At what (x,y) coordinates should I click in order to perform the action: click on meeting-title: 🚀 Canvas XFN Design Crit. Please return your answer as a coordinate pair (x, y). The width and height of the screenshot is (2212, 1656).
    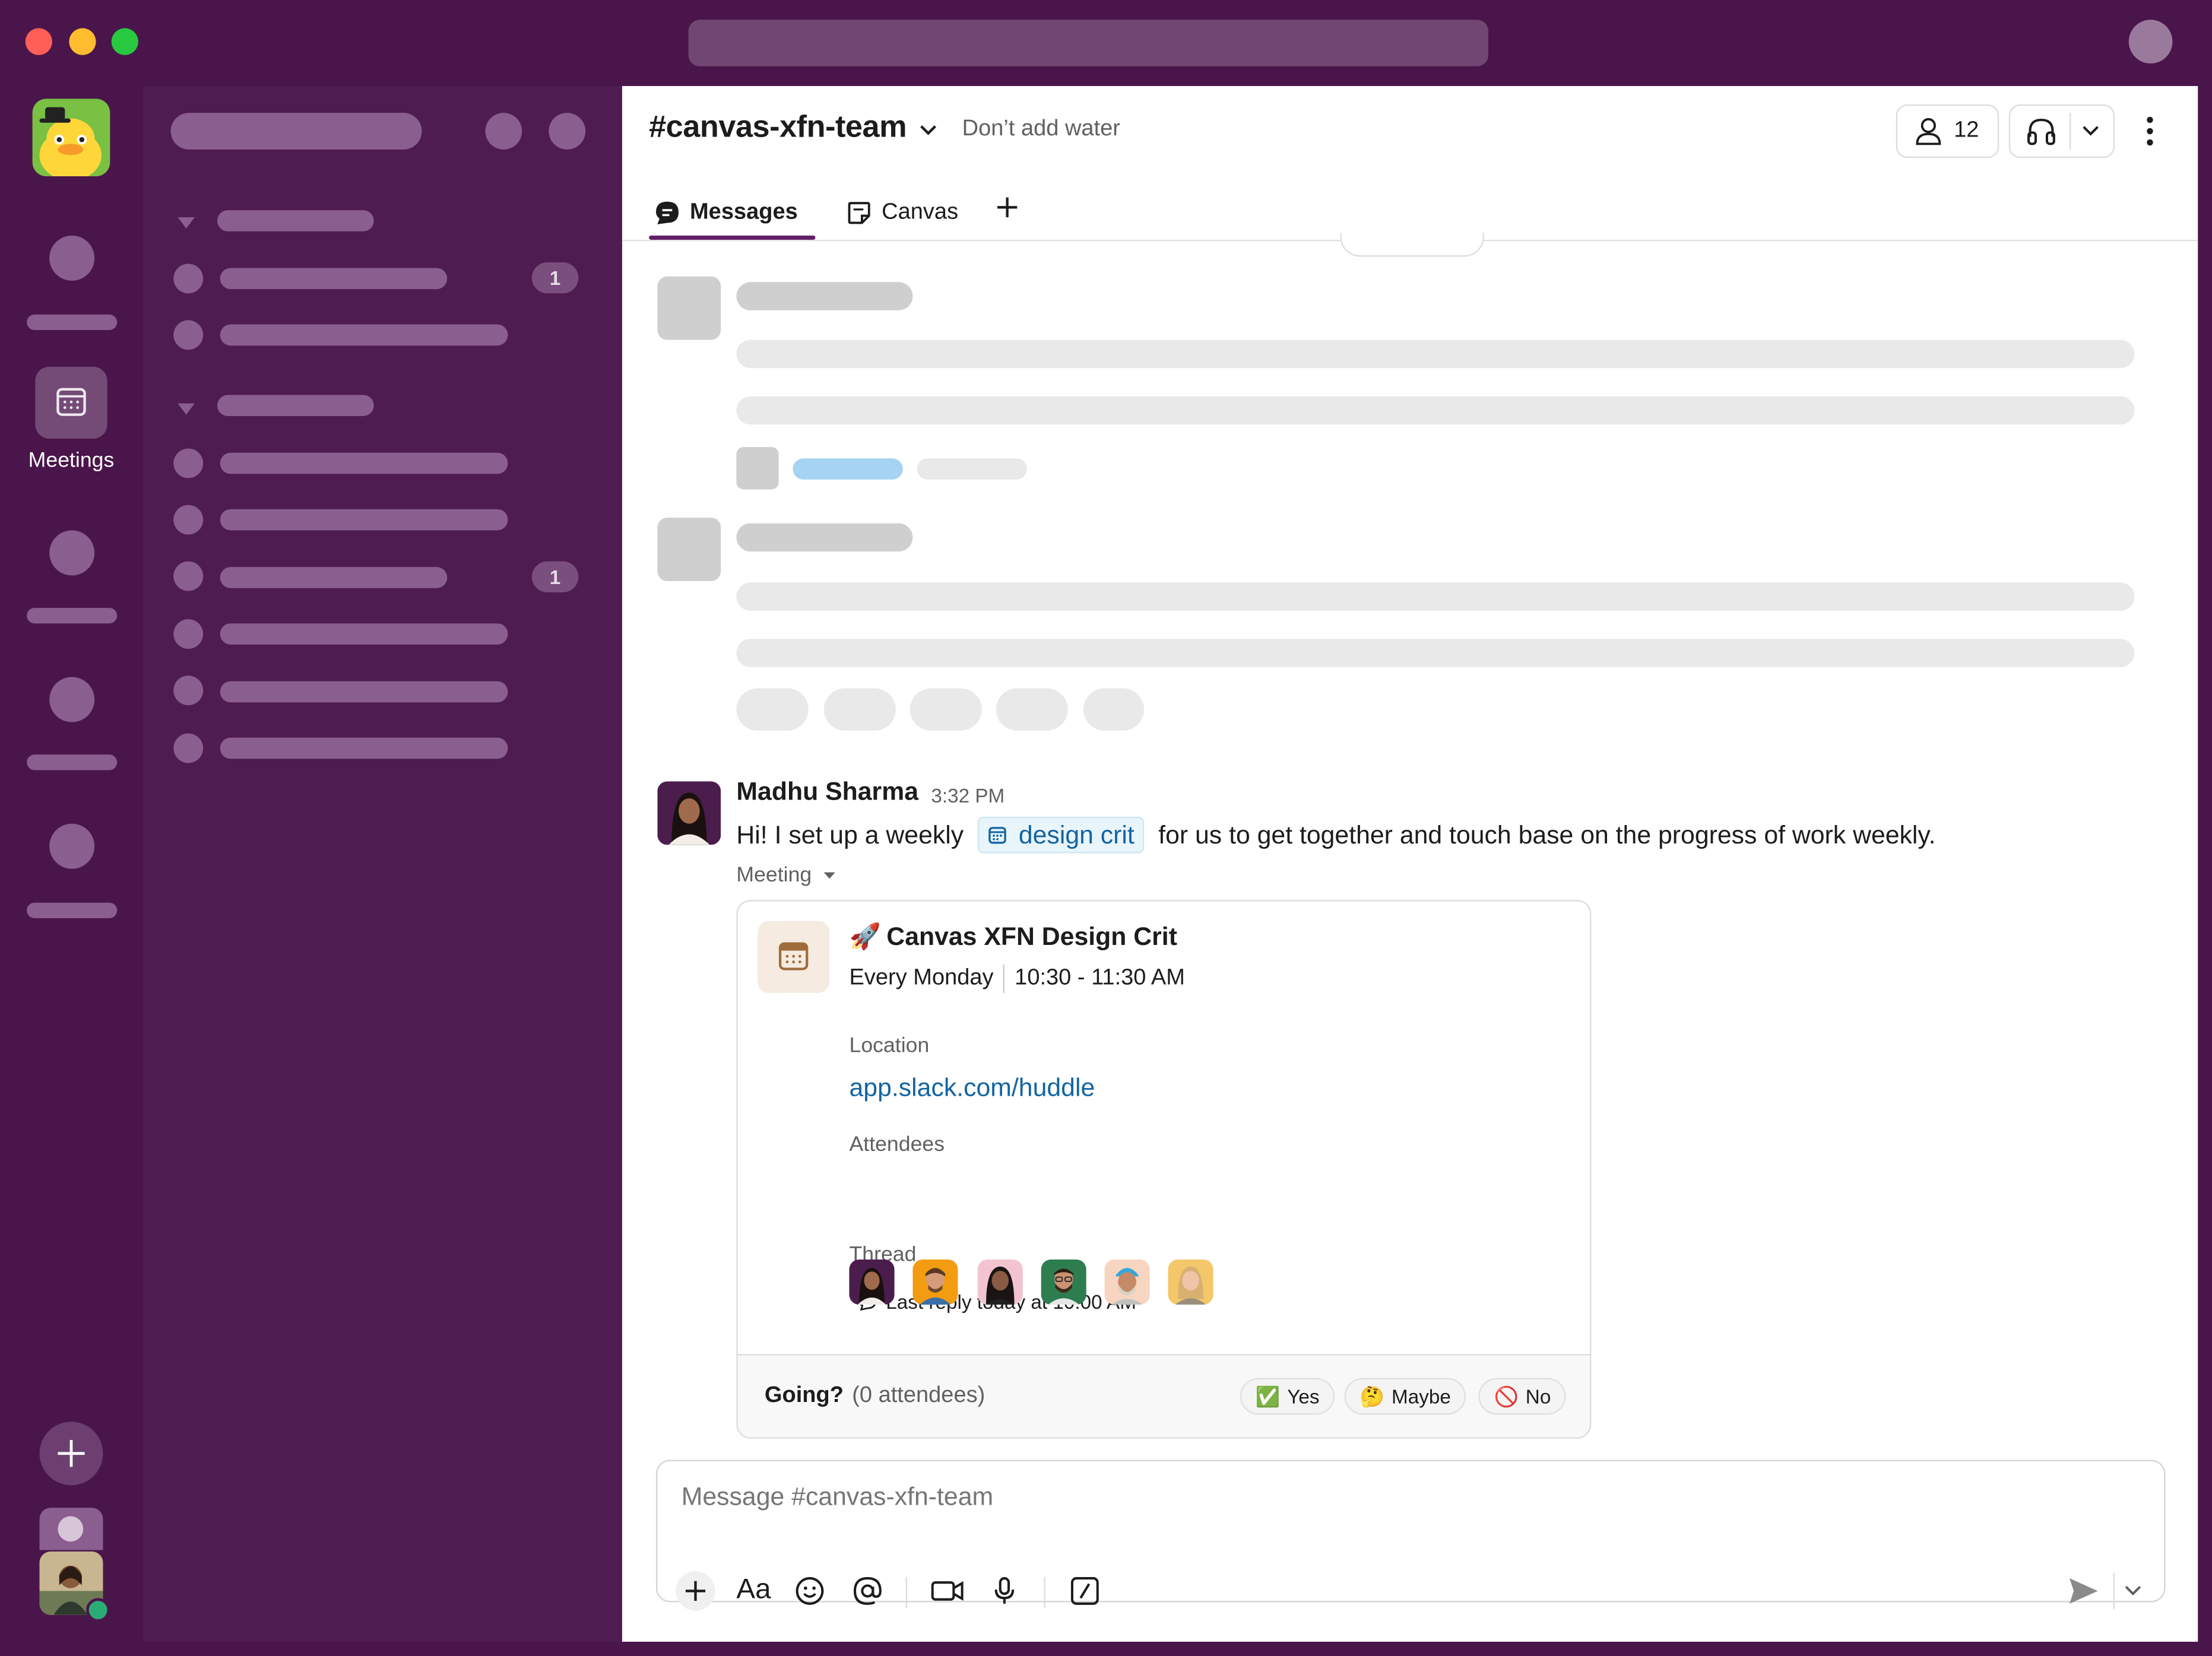
    Looking at the image, I should click on (1013, 937).